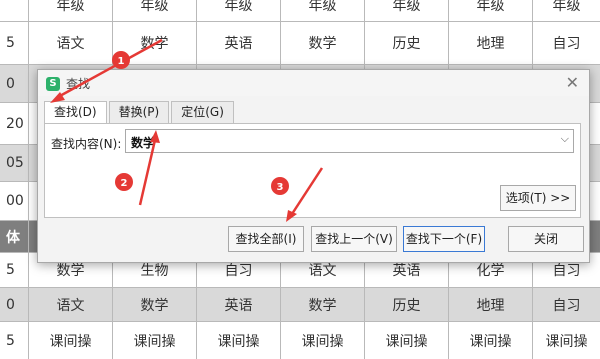 The width and height of the screenshot is (600, 359). What do you see at coordinates (354, 239) in the screenshot?
I see `find-previous-button: 查找上一个(V)` at bounding box center [354, 239].